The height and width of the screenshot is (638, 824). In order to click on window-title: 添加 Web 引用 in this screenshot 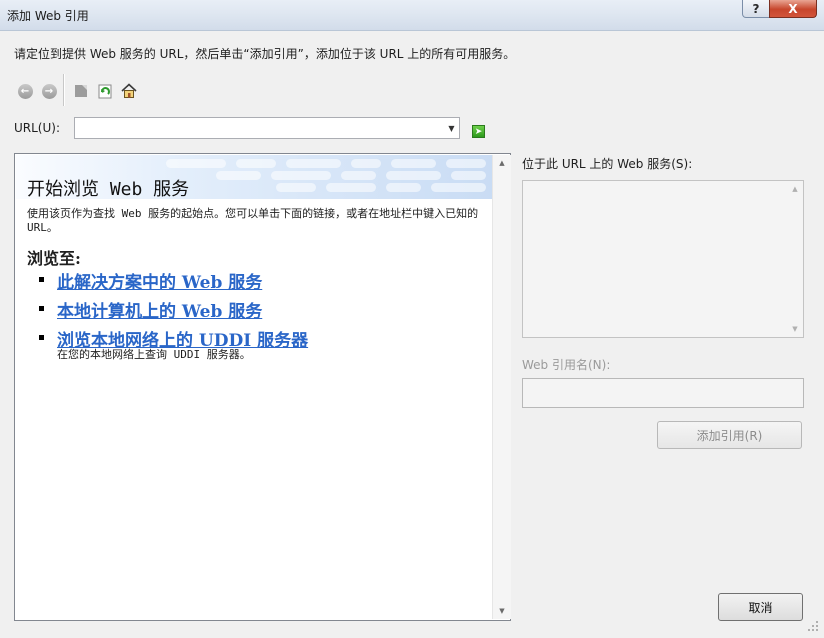, I will do `click(48, 16)`.